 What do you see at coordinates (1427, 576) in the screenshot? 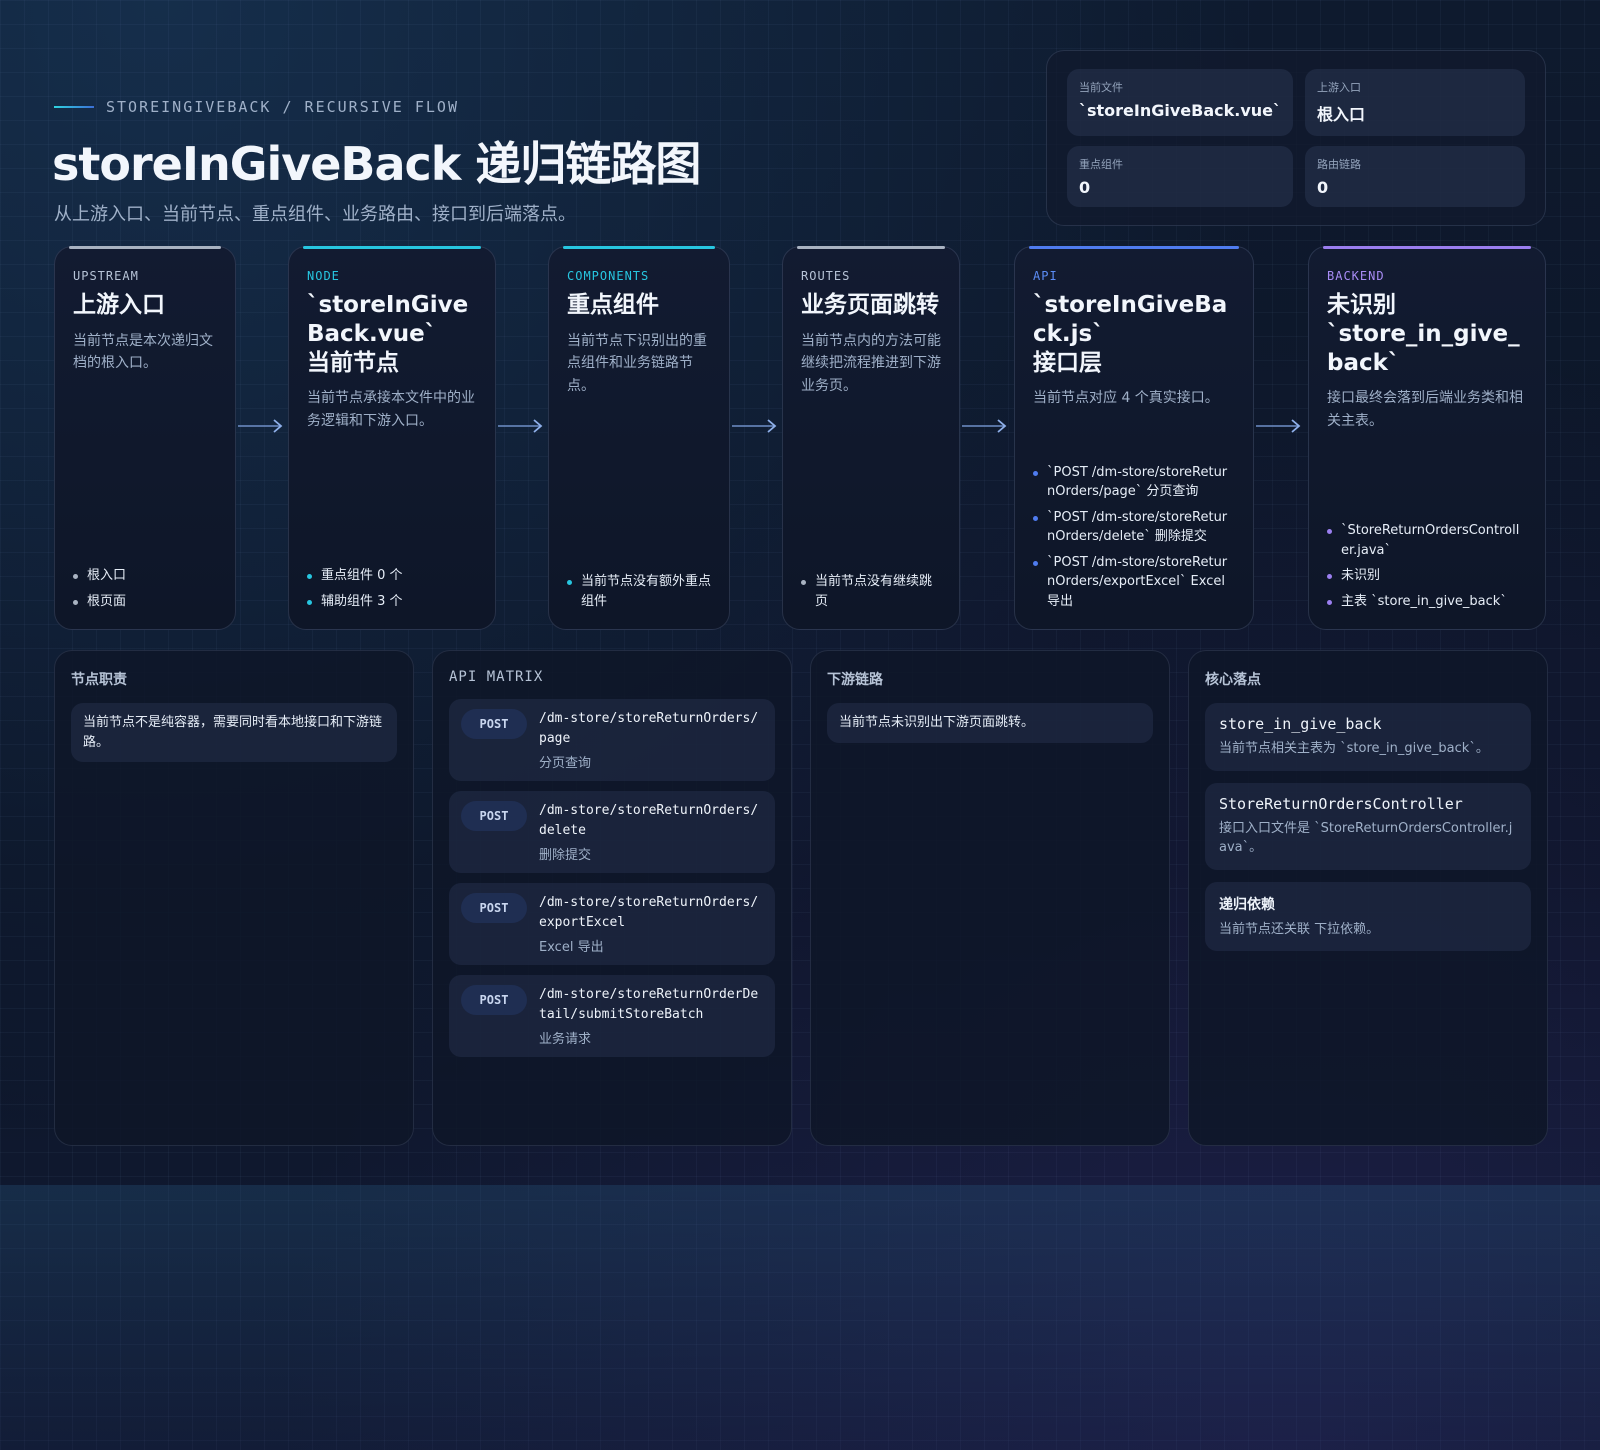
I see `list-item: 未识别` at bounding box center [1427, 576].